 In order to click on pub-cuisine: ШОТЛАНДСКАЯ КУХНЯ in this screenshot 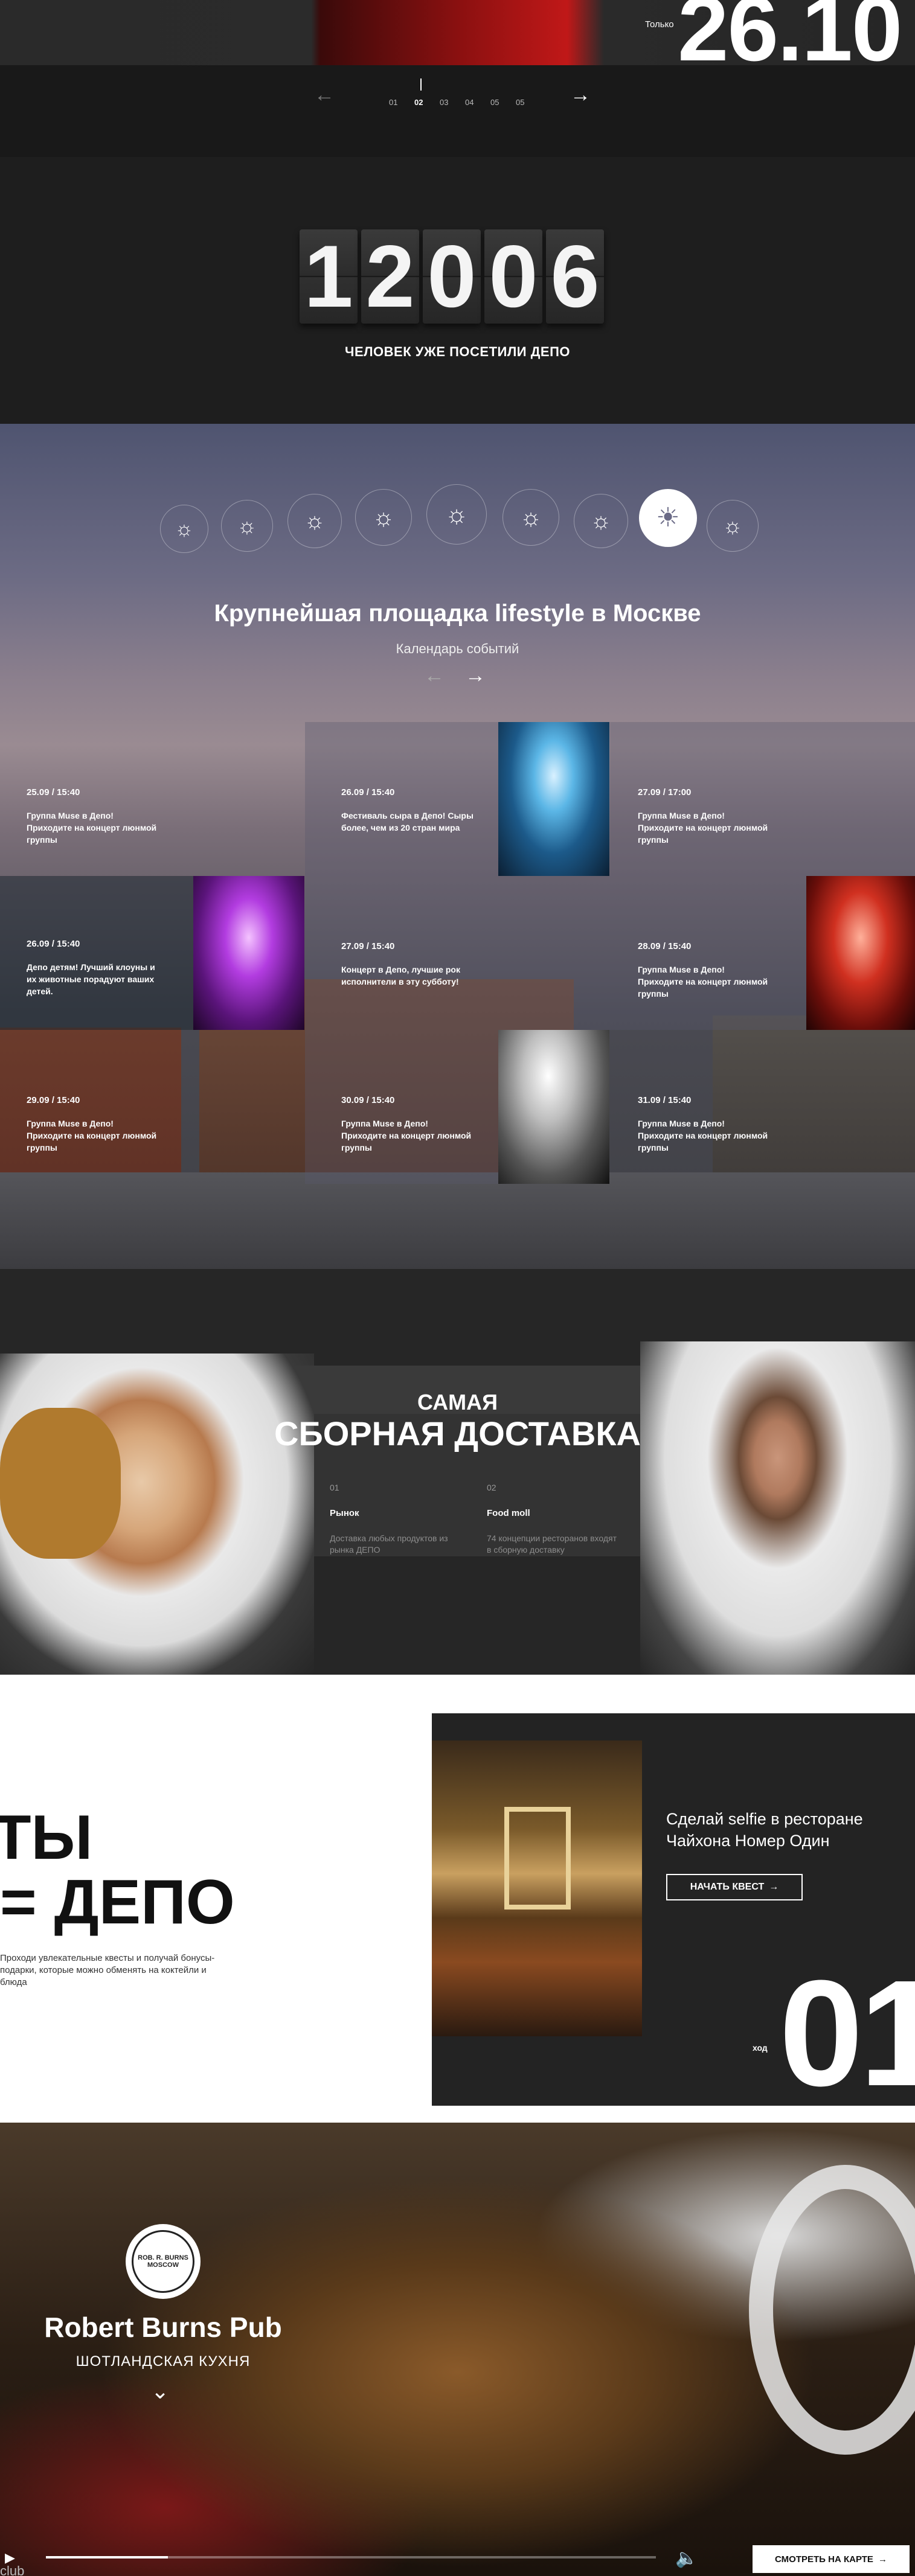, I will do `click(163, 2362)`.